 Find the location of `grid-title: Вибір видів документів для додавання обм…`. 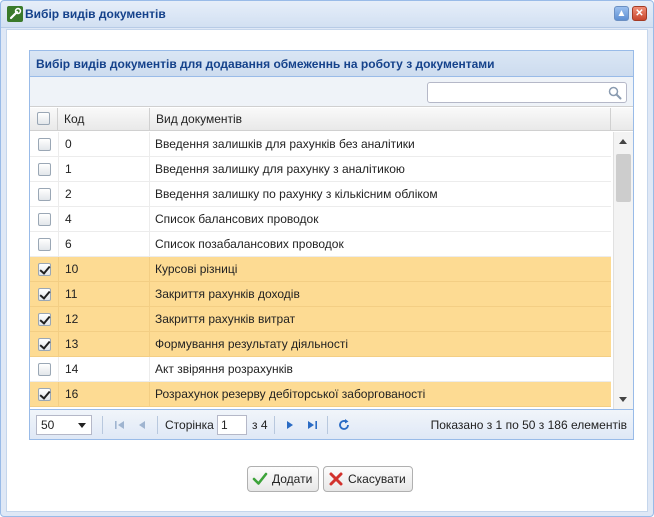

grid-title: Вибір видів документів для додавання обм… is located at coordinates (331, 64).